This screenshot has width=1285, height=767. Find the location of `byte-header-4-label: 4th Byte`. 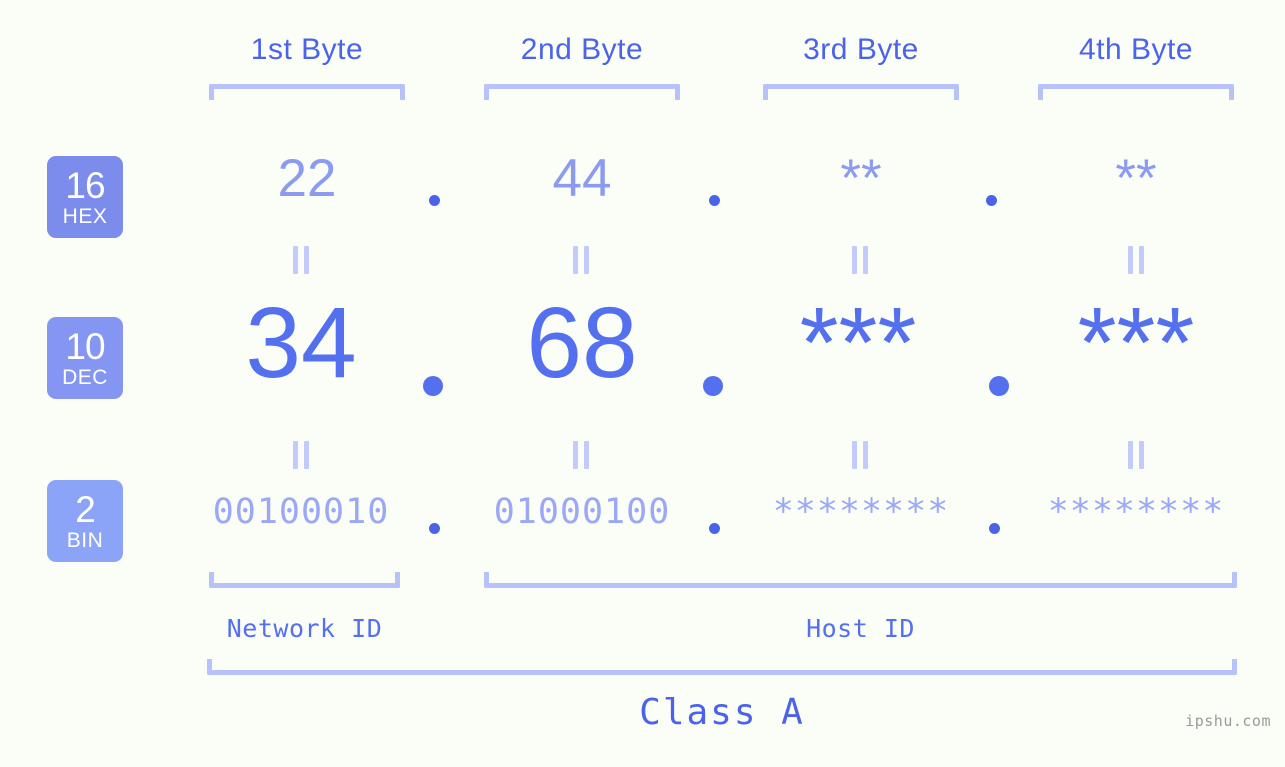

byte-header-4-label: 4th Byte is located at coordinates (1136, 49).